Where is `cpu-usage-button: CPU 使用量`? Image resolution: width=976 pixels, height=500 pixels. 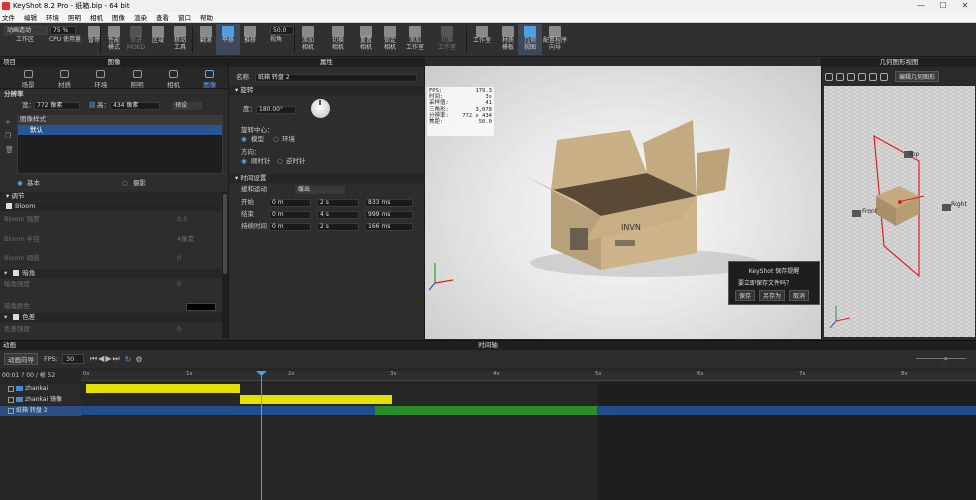 cpu-usage-button: CPU 使用量 is located at coordinates (65, 45).